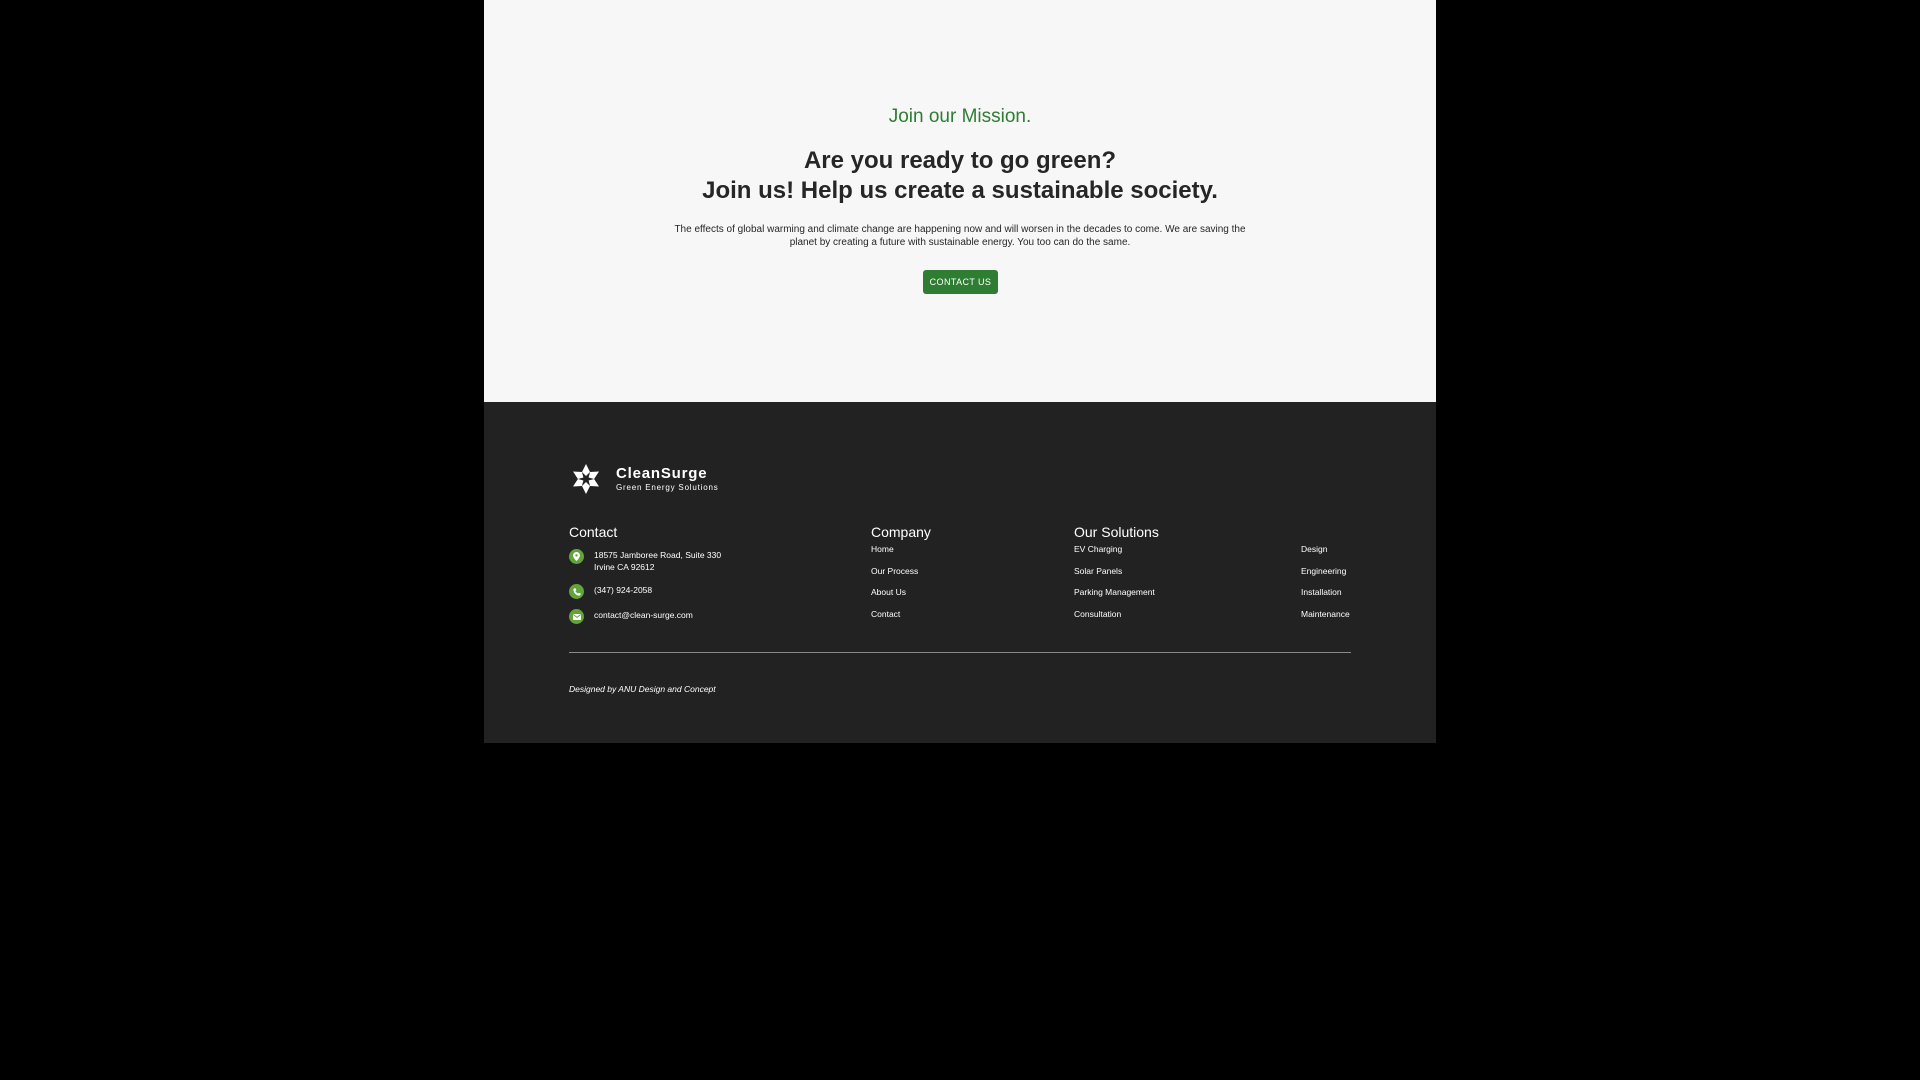 This screenshot has width=1920, height=1080. What do you see at coordinates (593, 532) in the screenshot?
I see `contact-heading: Contact` at bounding box center [593, 532].